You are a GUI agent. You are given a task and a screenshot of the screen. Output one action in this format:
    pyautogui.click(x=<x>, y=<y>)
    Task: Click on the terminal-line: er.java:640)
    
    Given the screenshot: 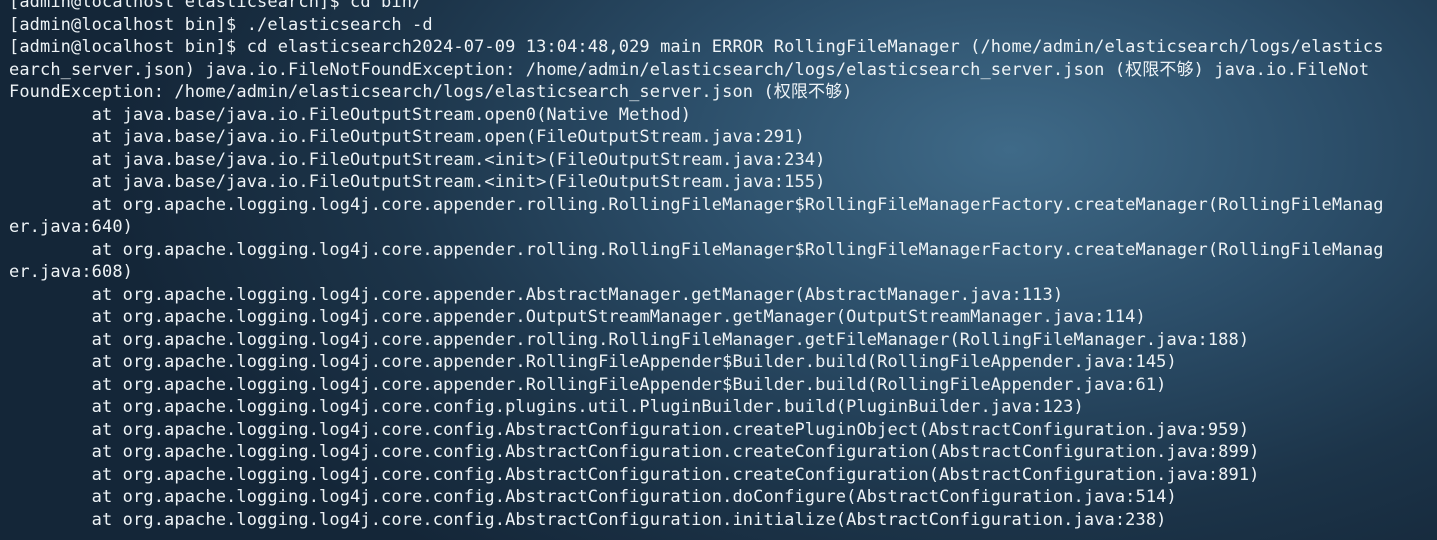 What is the action you would take?
    pyautogui.click(x=71, y=227)
    